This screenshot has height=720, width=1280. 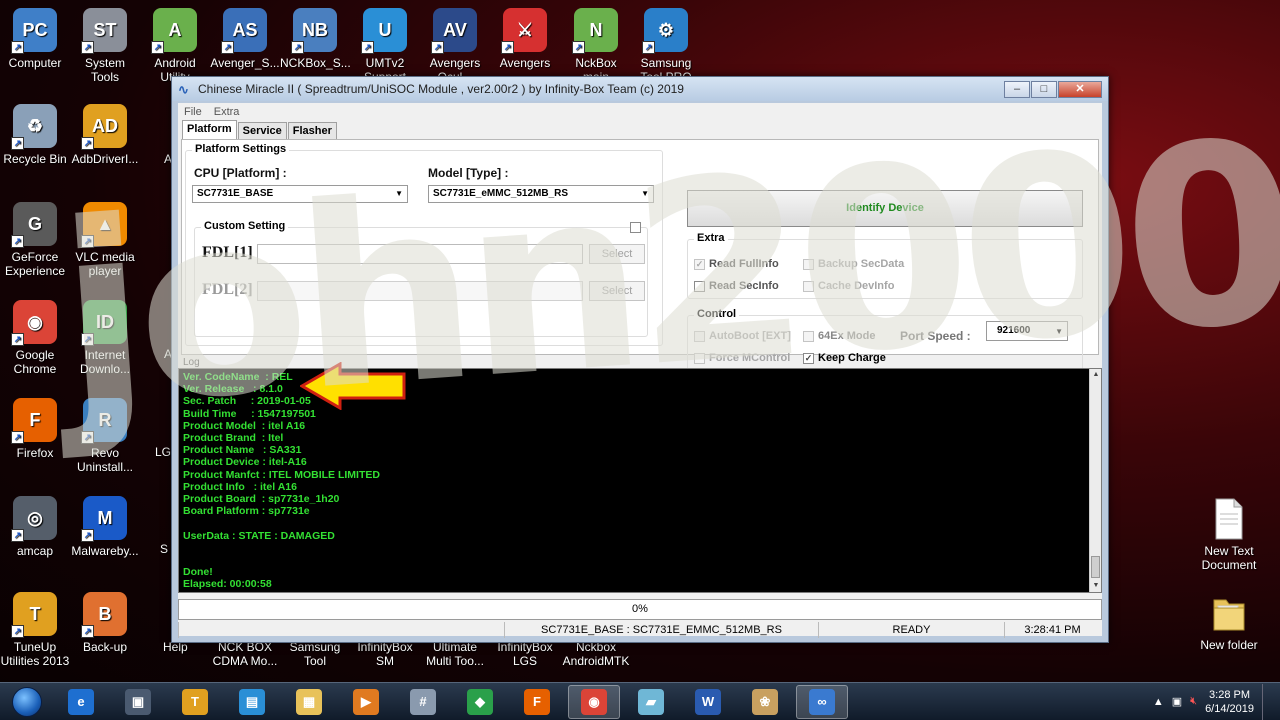 What do you see at coordinates (1229, 622) in the screenshot?
I see `desktop-icon-new-folder: New folder` at bounding box center [1229, 622].